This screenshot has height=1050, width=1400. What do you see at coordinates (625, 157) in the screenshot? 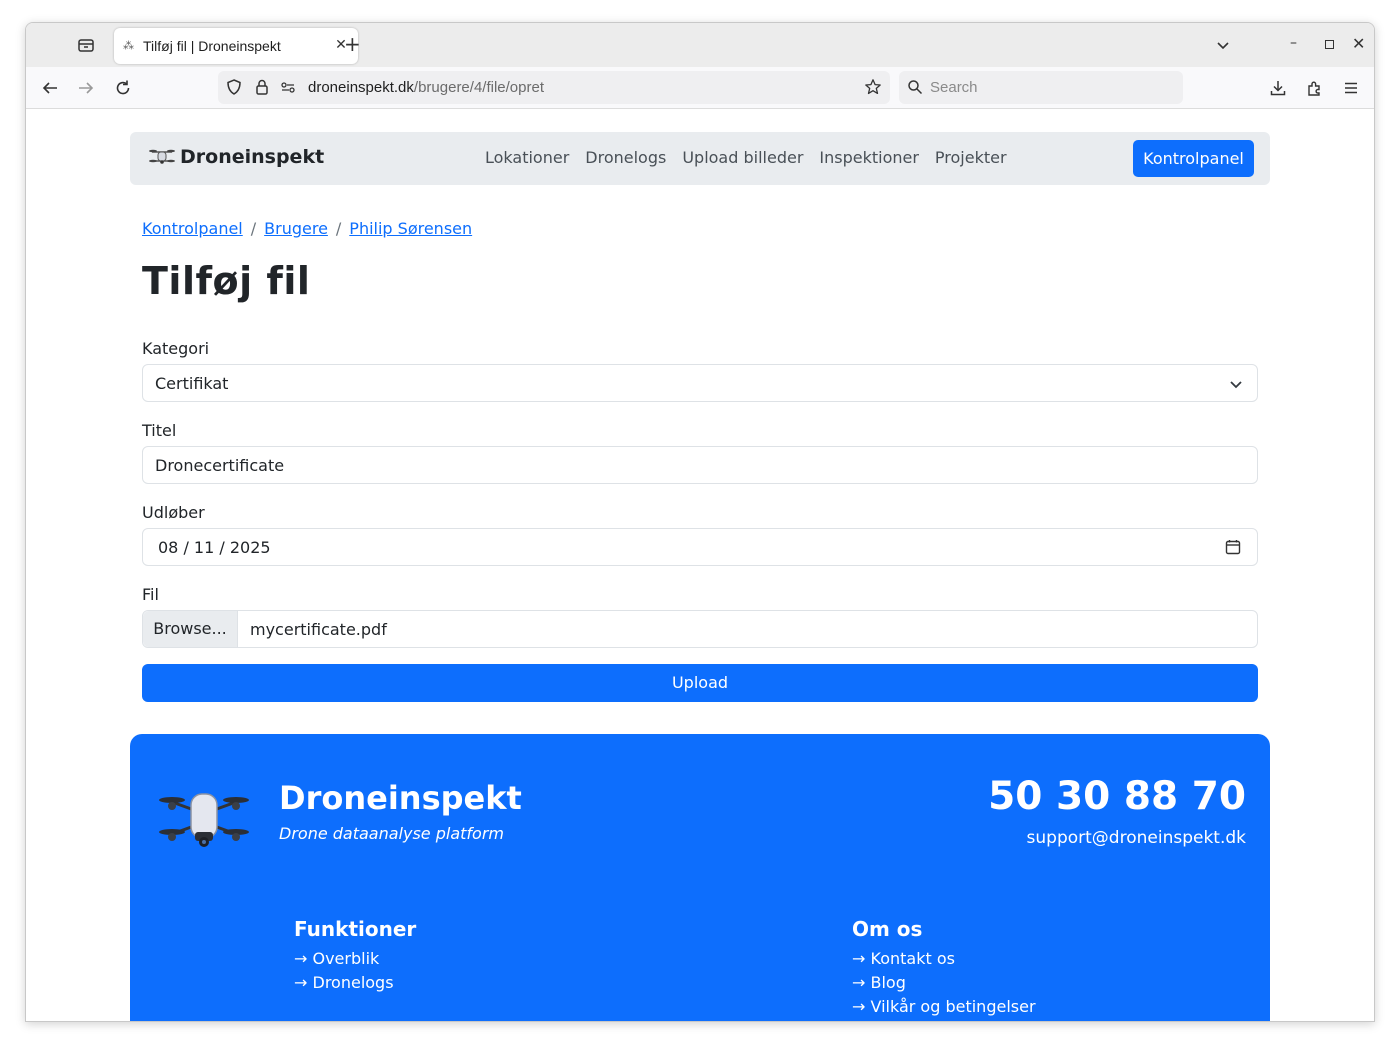
I see `nav-link-dronelogs: Dronelogs` at bounding box center [625, 157].